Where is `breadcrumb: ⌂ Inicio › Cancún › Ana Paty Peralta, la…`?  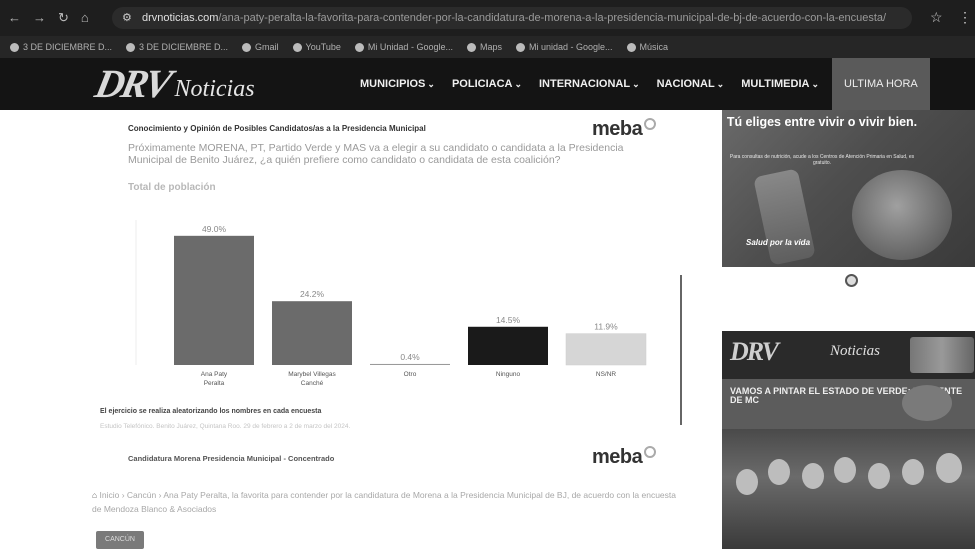
breadcrumb: ⌂ Inicio › Cancún › Ana Paty Peralta, la… is located at coordinates (384, 502).